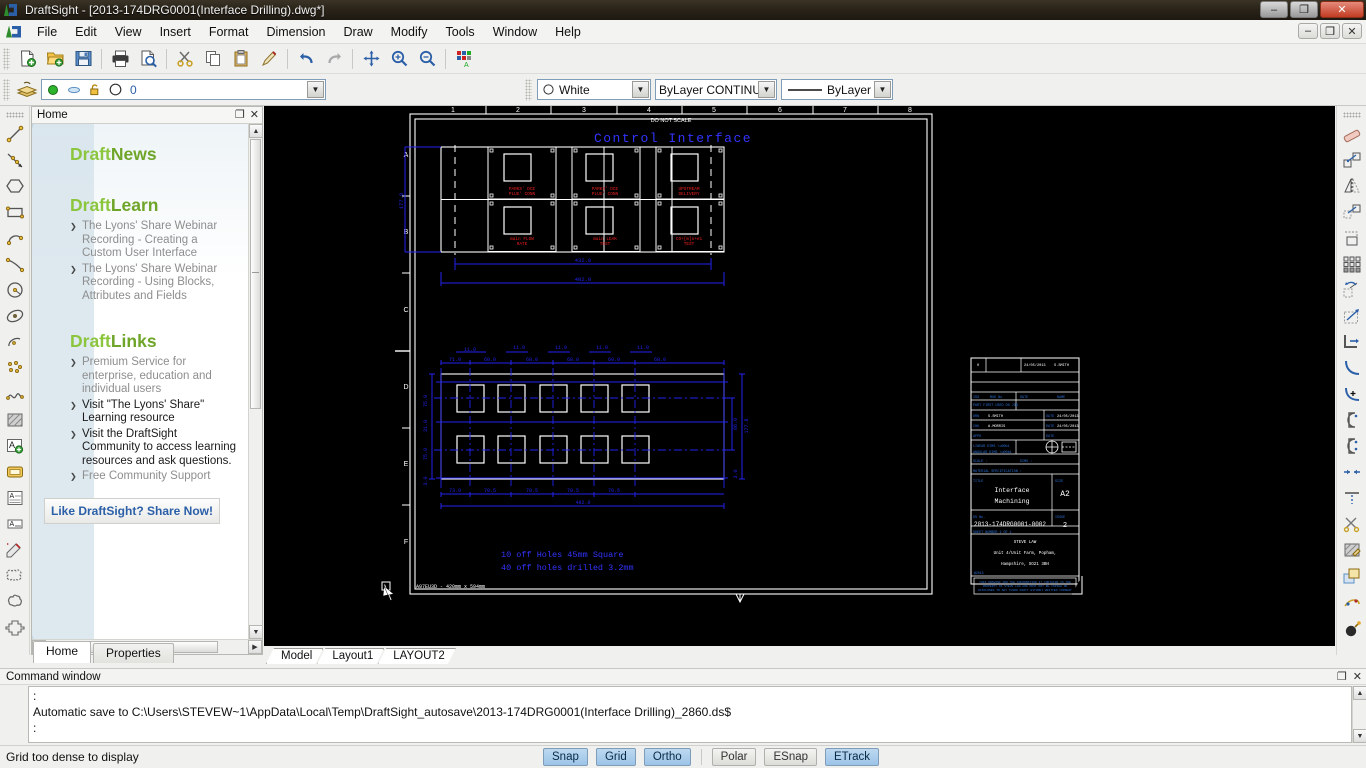 This screenshot has height=768, width=1366. Describe the element at coordinates (1352, 160) in the screenshot. I see `copy-object-icon` at that location.